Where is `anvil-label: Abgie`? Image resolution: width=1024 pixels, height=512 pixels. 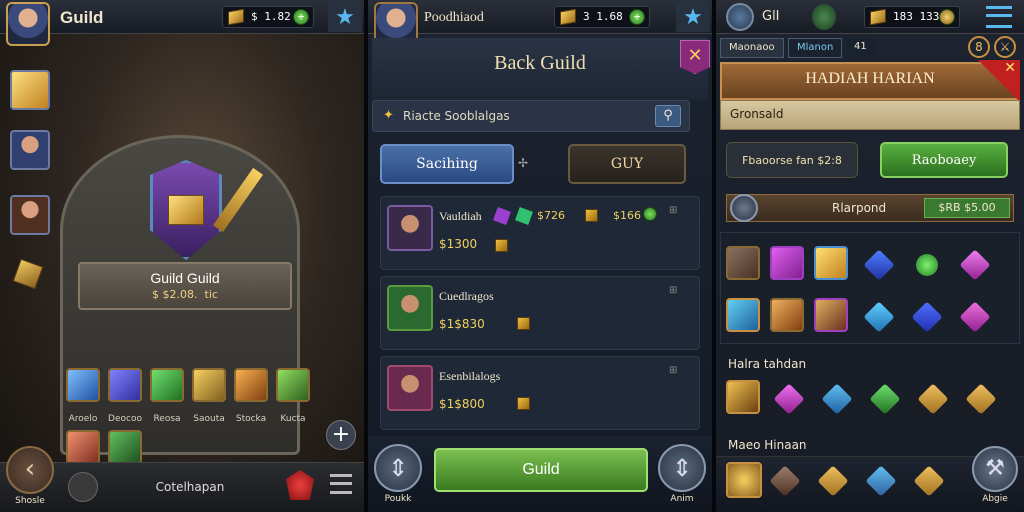 anvil-label: Abgie is located at coordinates (995, 499).